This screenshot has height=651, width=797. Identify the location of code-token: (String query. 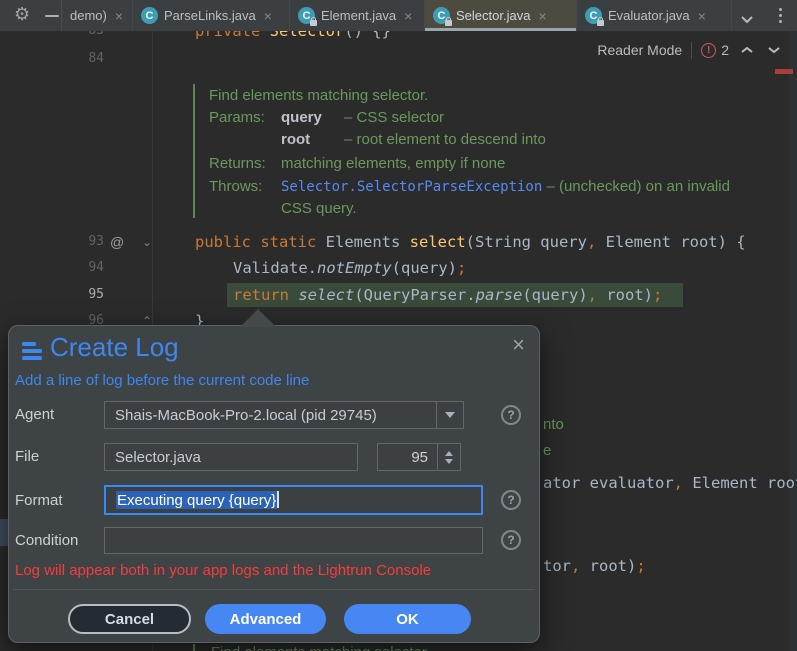
(526, 242).